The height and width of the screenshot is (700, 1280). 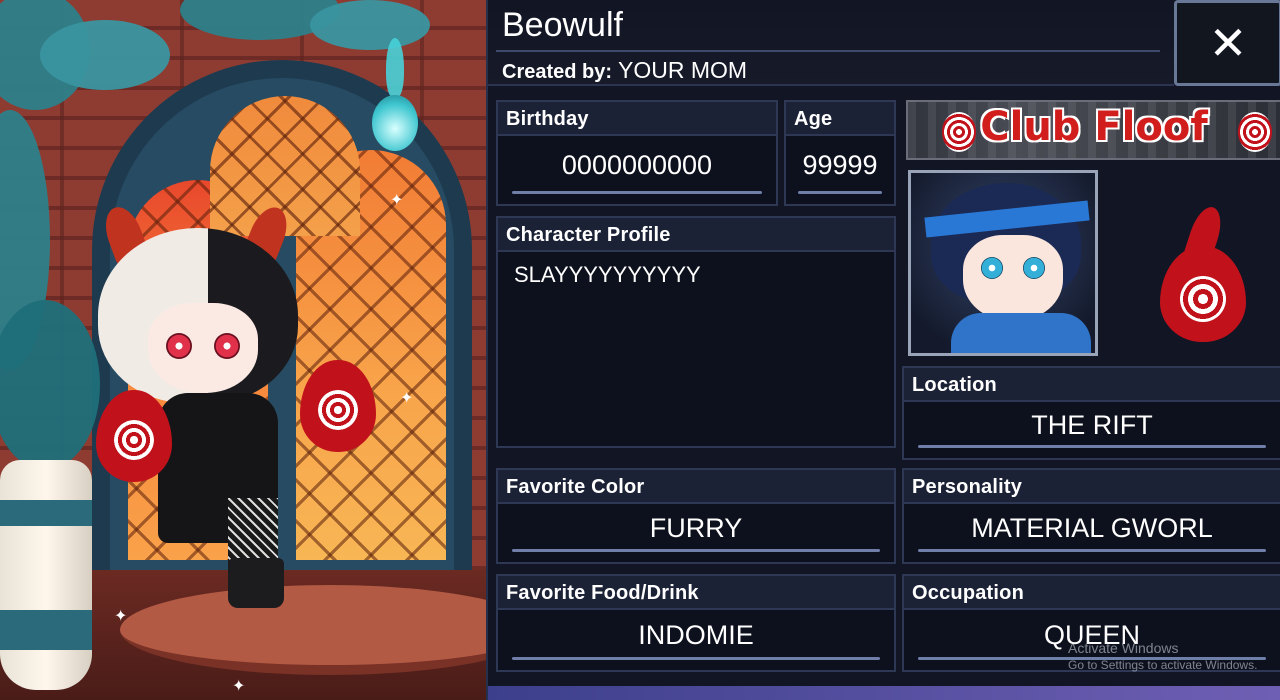 I want to click on character-name: Beowulf, so click(x=562, y=25).